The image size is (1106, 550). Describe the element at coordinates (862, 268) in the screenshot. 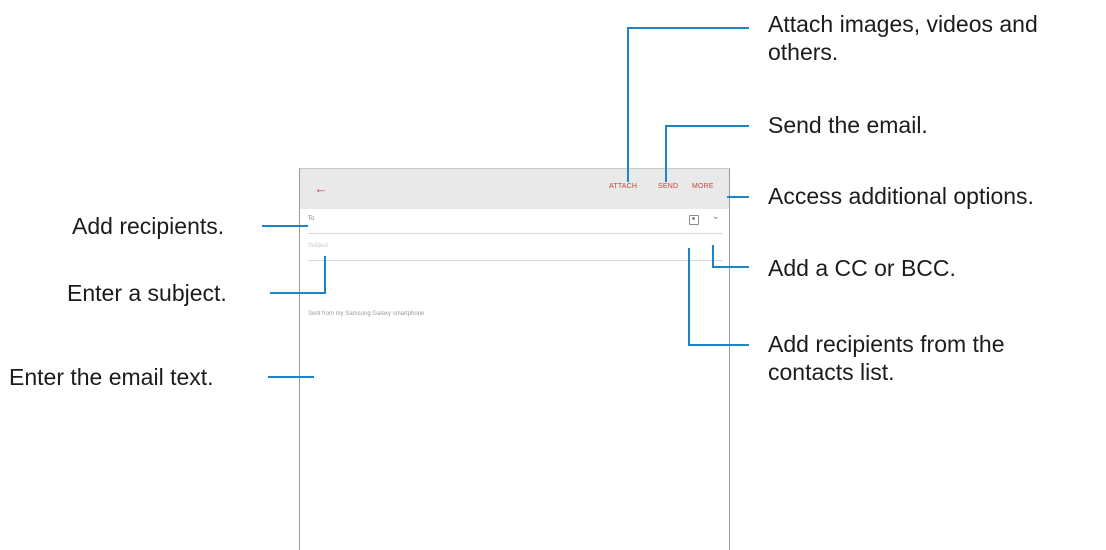

I see `callout-cc-bcc: Add a CC or BCC.` at that location.